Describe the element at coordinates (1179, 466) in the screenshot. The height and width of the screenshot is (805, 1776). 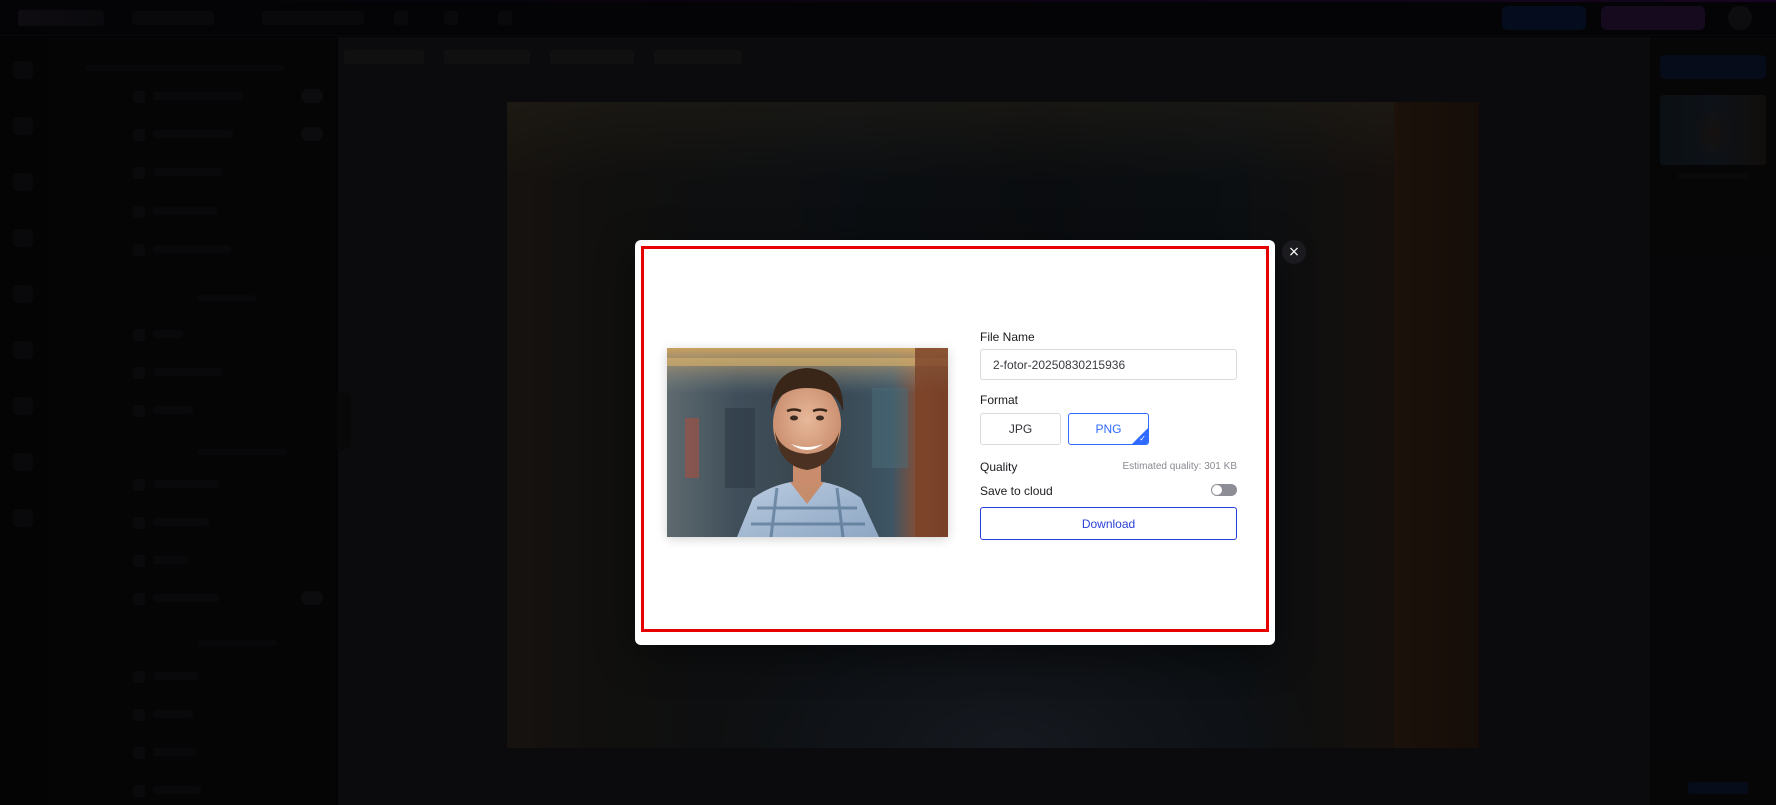
I see `estimated-quality-text: Estimated quality: 301 KB` at that location.